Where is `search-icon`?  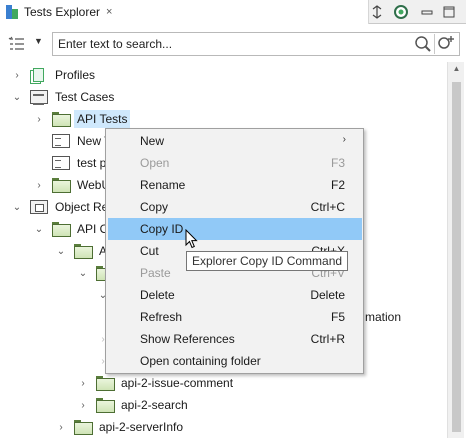 search-icon is located at coordinates (423, 44).